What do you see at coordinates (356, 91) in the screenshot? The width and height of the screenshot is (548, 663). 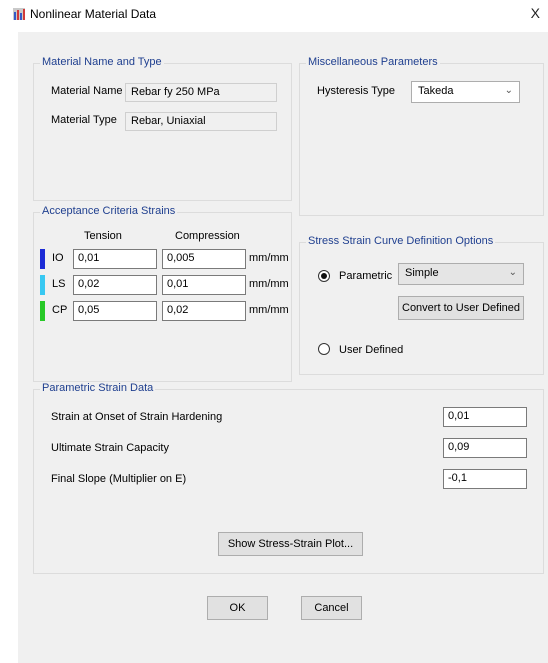 I see `hysteresis-label: Hysteresis Type` at bounding box center [356, 91].